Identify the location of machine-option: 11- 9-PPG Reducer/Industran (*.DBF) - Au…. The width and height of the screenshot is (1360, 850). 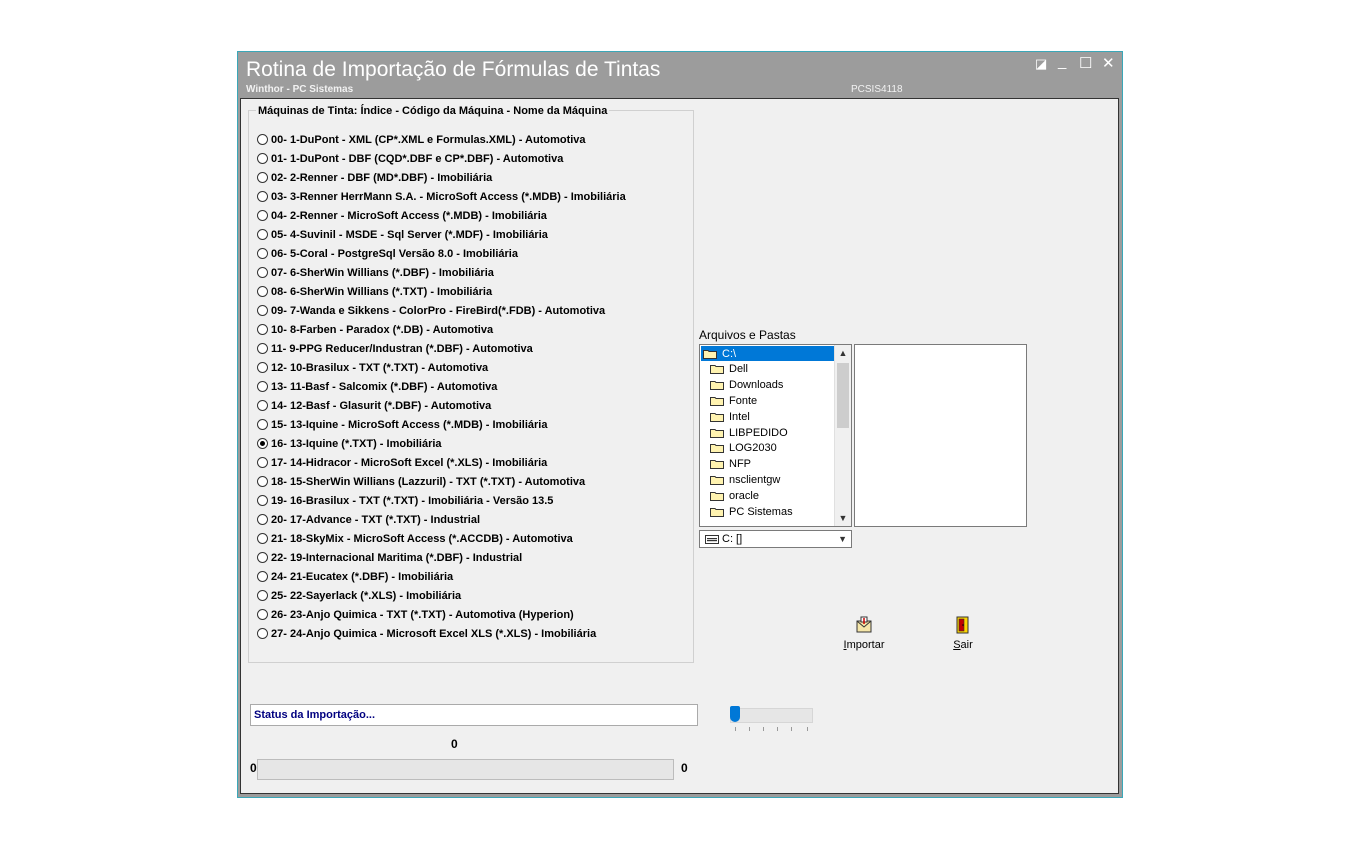
(395, 348).